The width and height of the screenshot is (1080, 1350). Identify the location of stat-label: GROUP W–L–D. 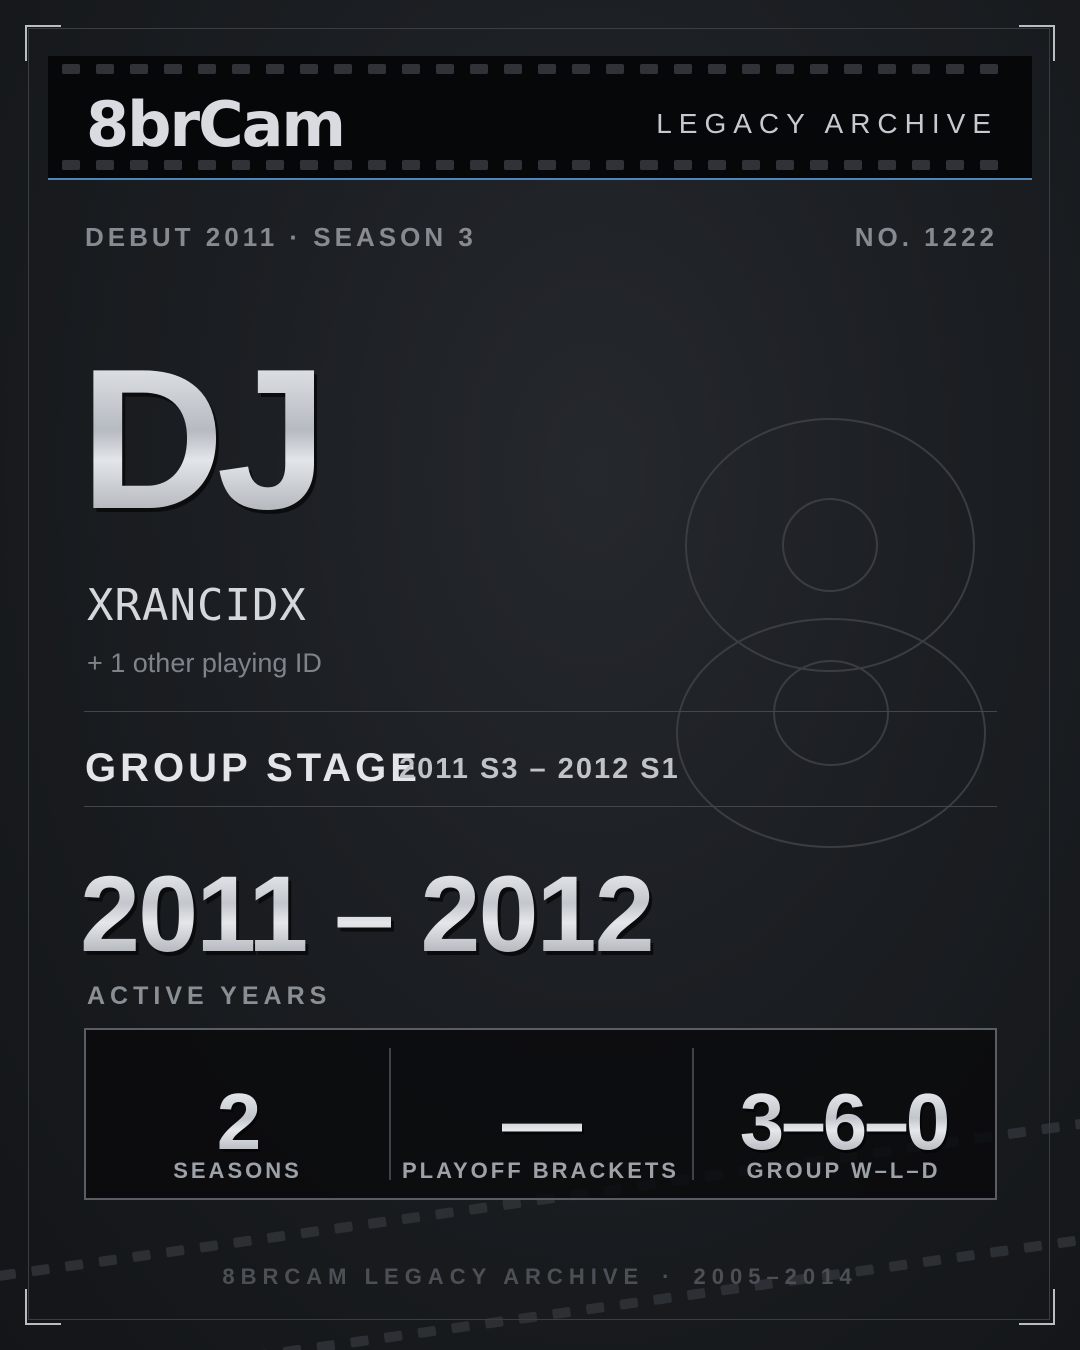
(843, 1170).